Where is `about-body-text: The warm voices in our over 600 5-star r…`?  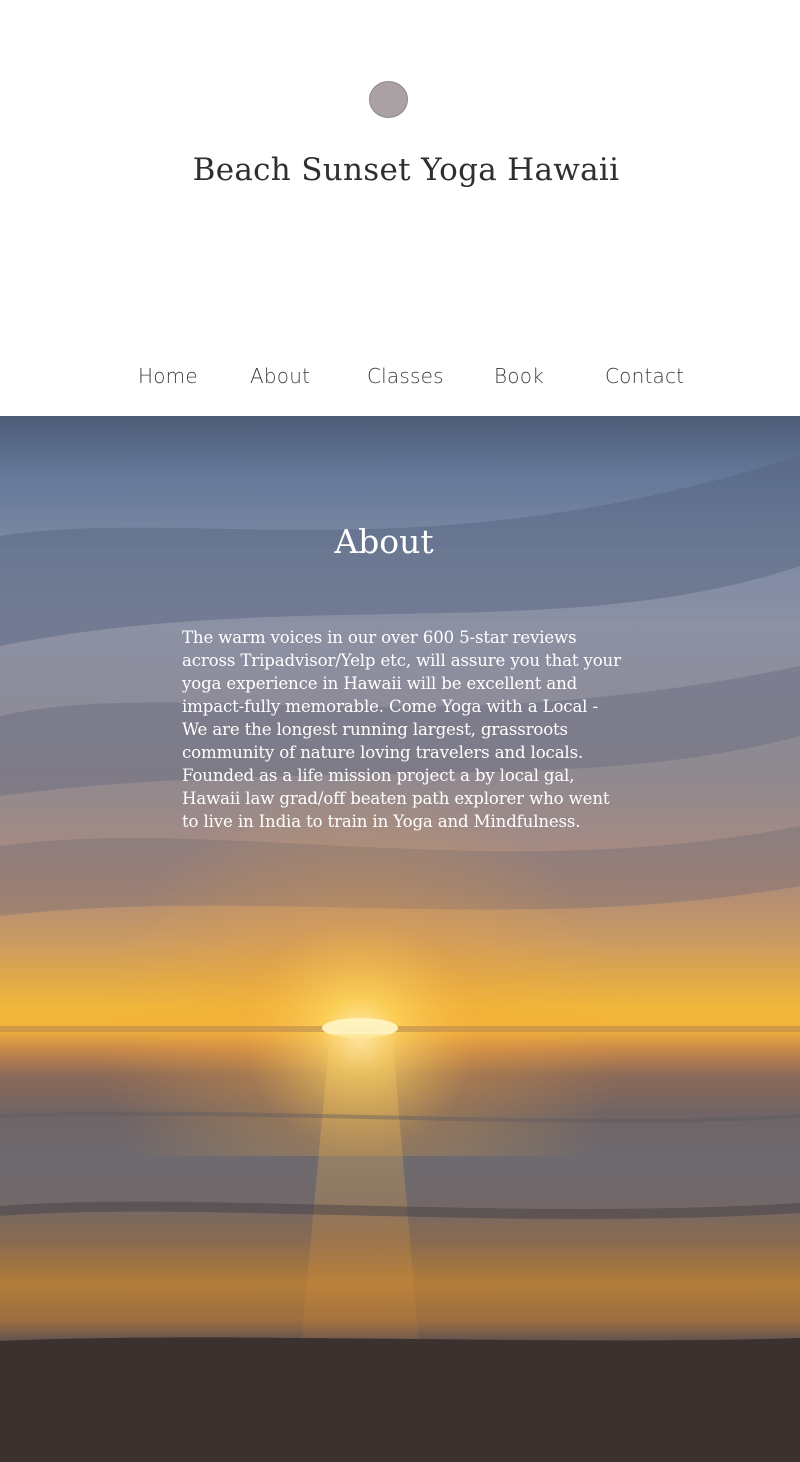 about-body-text: The warm voices in our over 600 5-star r… is located at coordinates (401, 729).